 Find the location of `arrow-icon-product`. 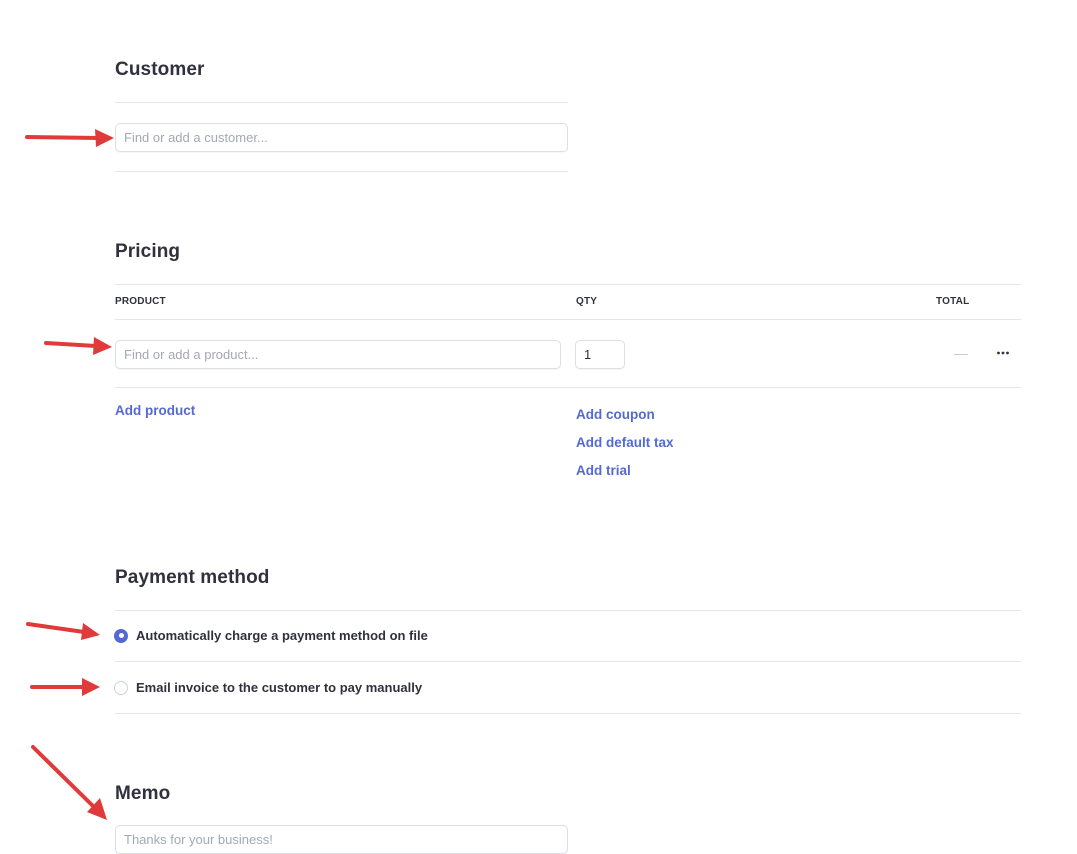

arrow-icon-product is located at coordinates (78, 346).